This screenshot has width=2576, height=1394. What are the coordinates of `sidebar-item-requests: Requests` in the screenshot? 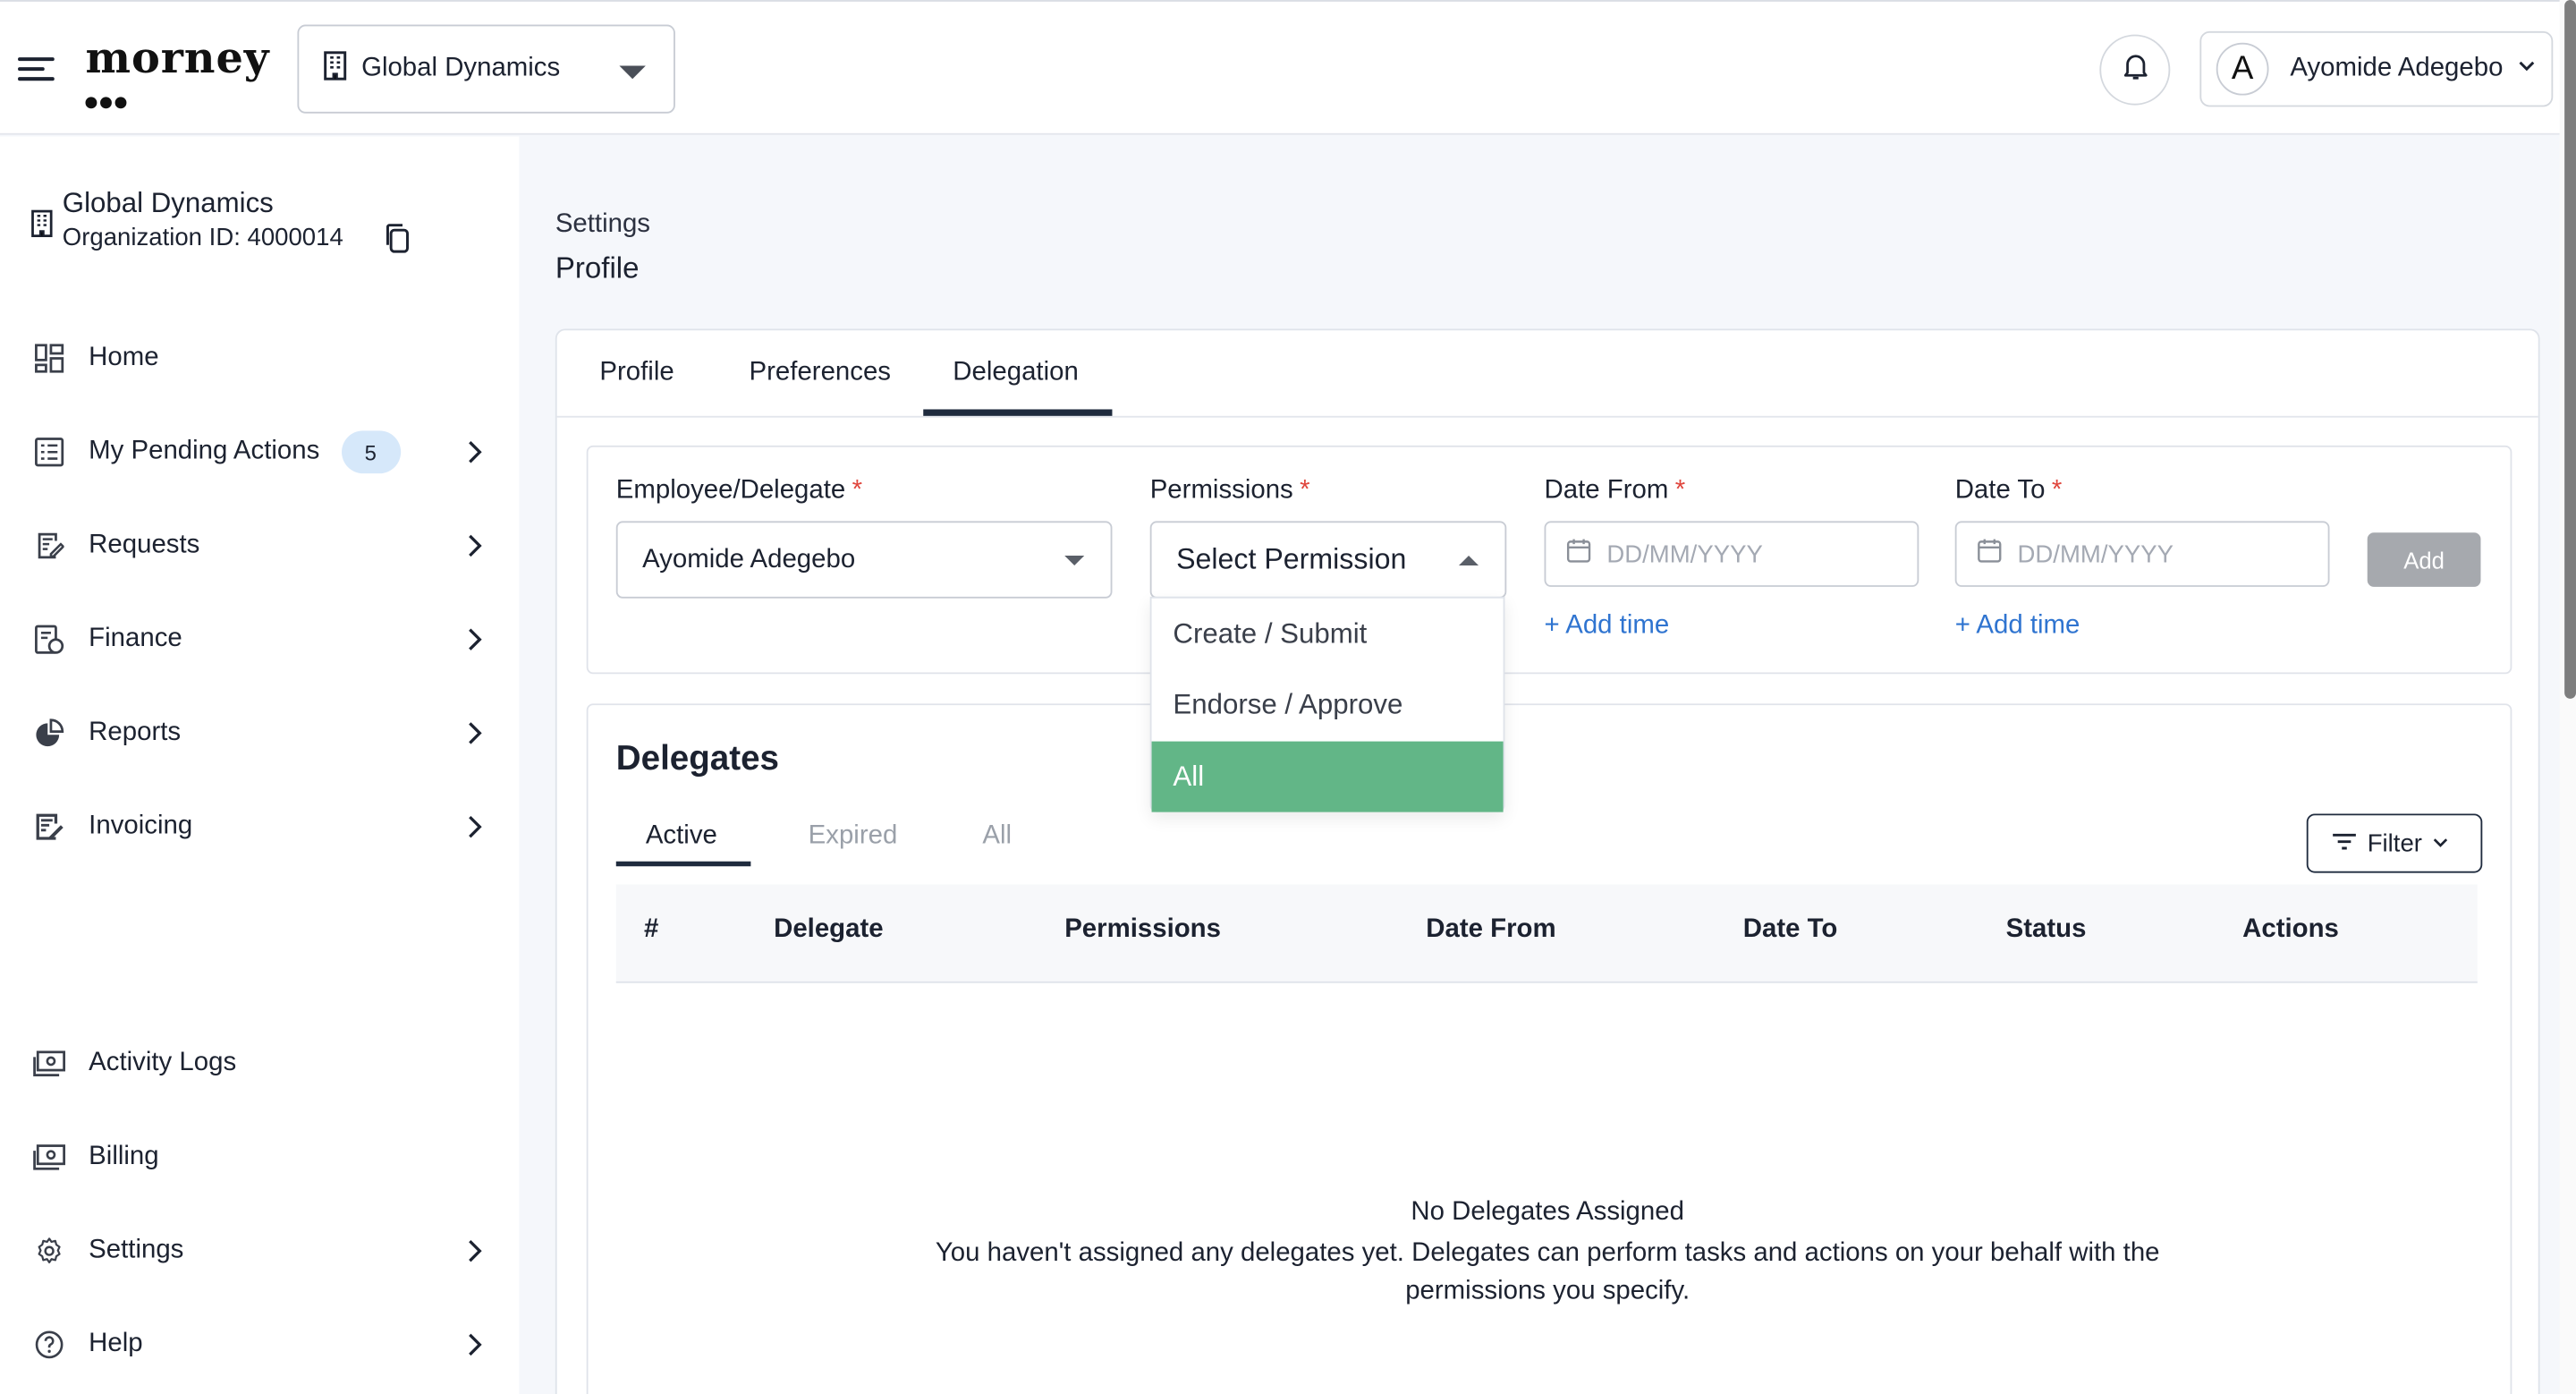 It's located at (263, 546).